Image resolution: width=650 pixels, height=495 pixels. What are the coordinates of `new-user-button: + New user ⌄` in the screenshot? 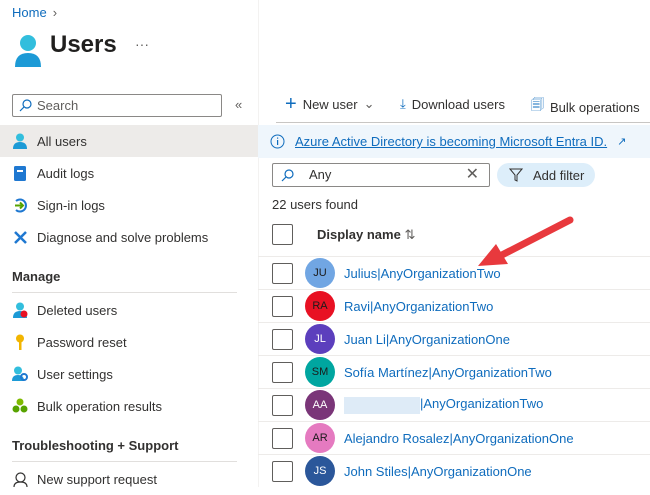 It's located at (330, 104).